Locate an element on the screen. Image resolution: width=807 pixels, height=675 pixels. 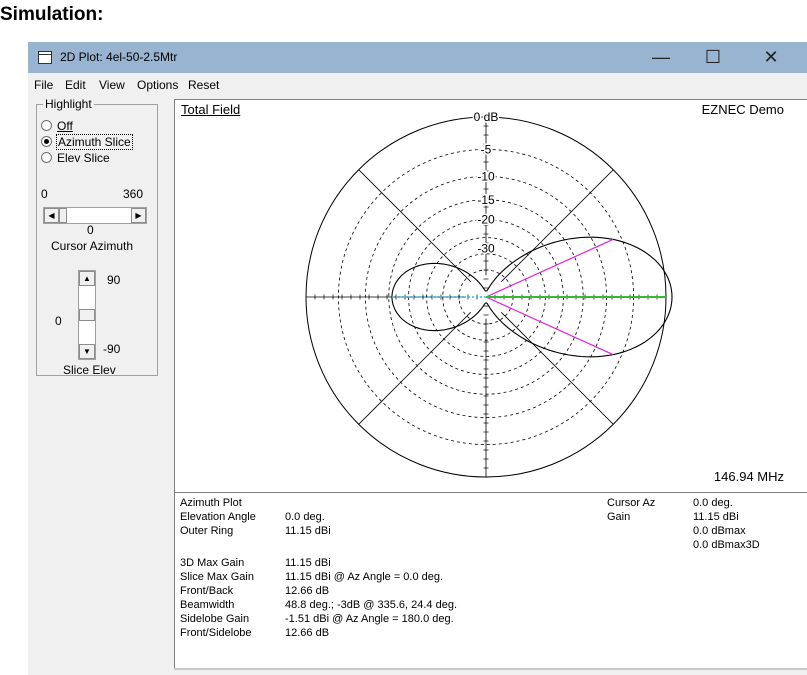
radio-elev-indicator is located at coordinates (46, 157).